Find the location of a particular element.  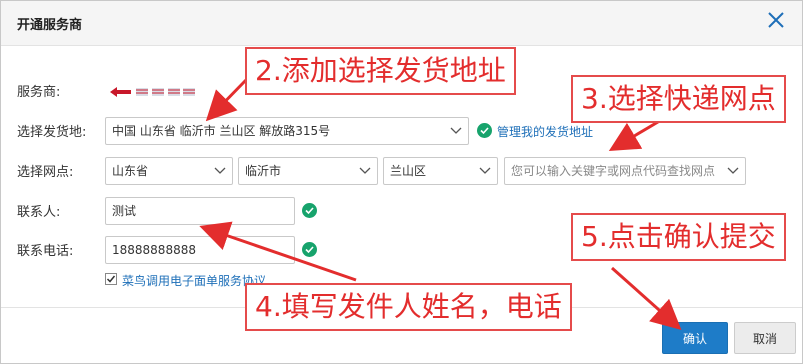

arrow-step5 is located at coordinates (646, 298).